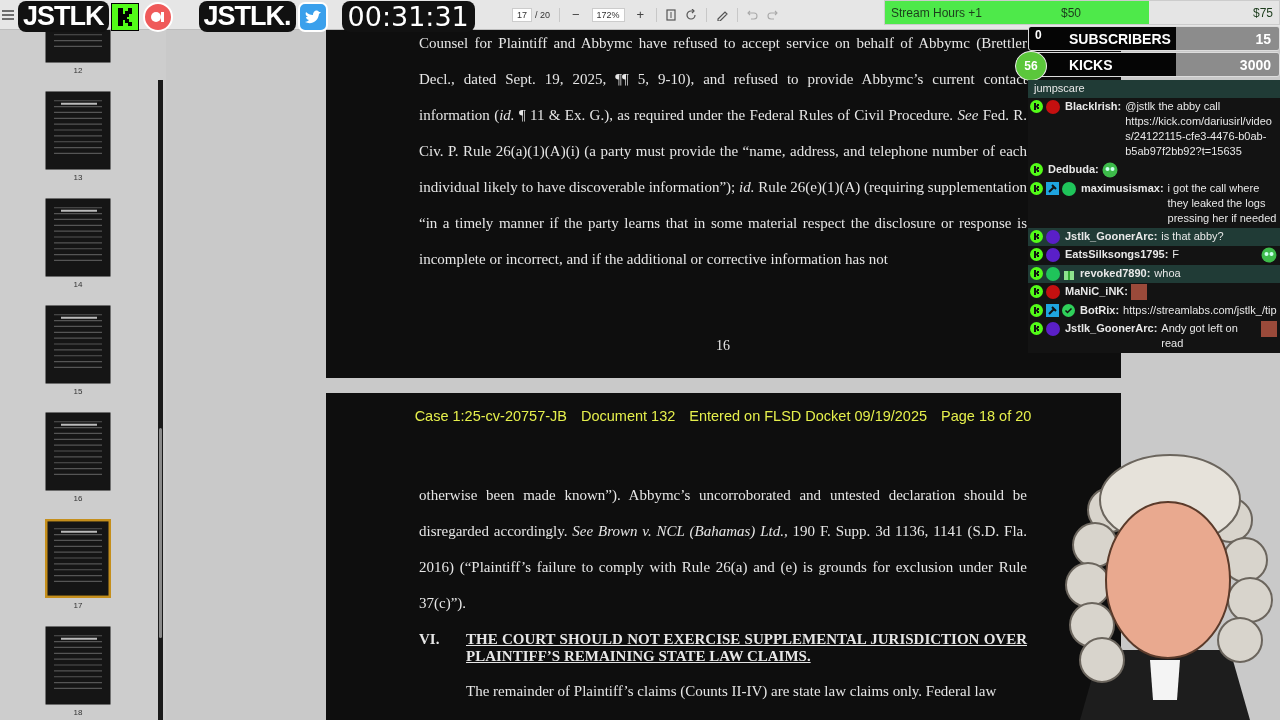  Describe the element at coordinates (78, 392) in the screenshot. I see `page-thumbnail-label: 15` at that location.